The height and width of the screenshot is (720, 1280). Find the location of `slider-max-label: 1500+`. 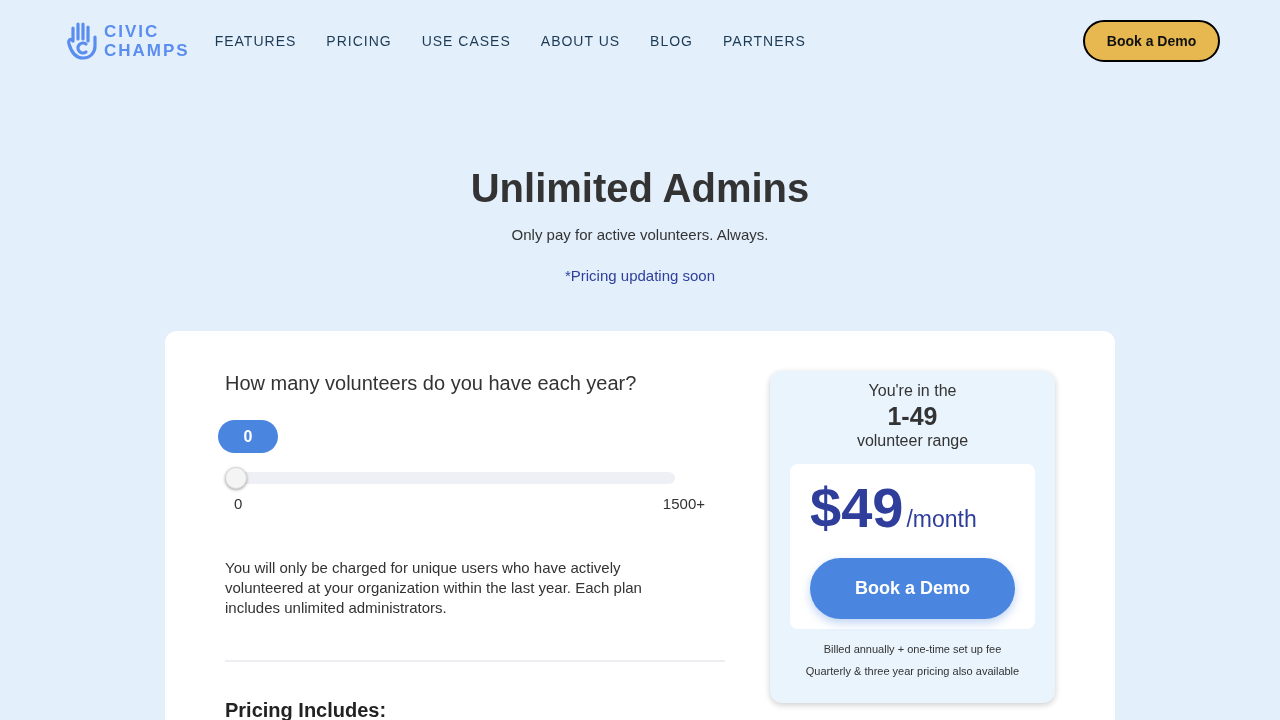

slider-max-label: 1500+ is located at coordinates (683, 504).